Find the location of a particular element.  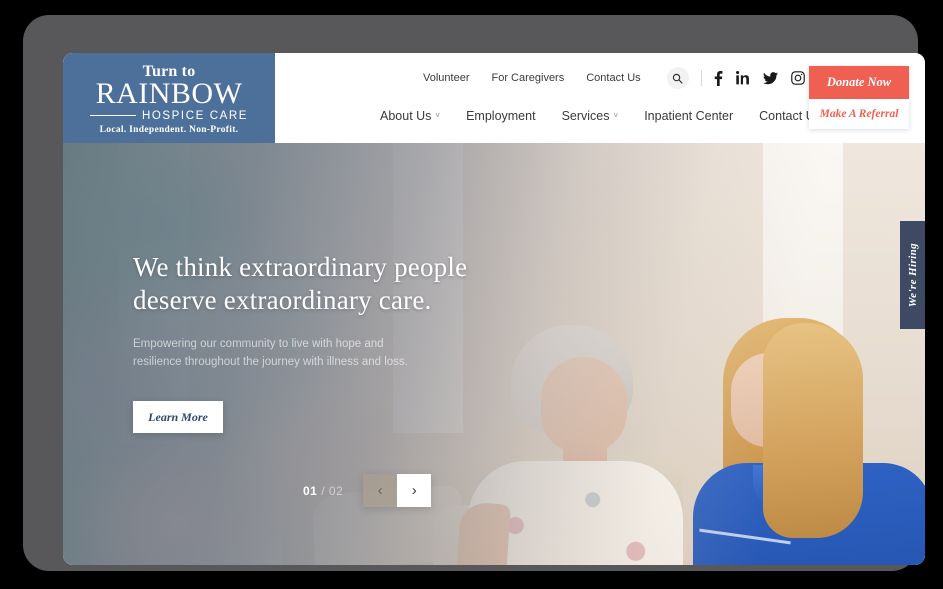

nav-label-inpatient-center: Inpatient Center is located at coordinates (689, 116).